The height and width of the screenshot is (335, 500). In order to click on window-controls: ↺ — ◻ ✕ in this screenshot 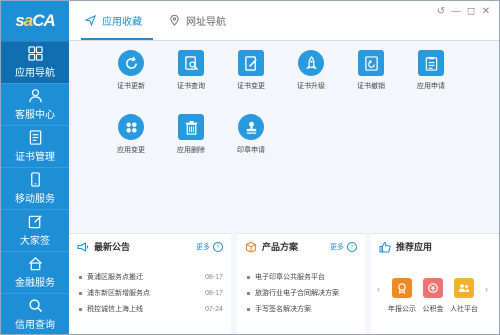, I will do `click(462, 12)`.